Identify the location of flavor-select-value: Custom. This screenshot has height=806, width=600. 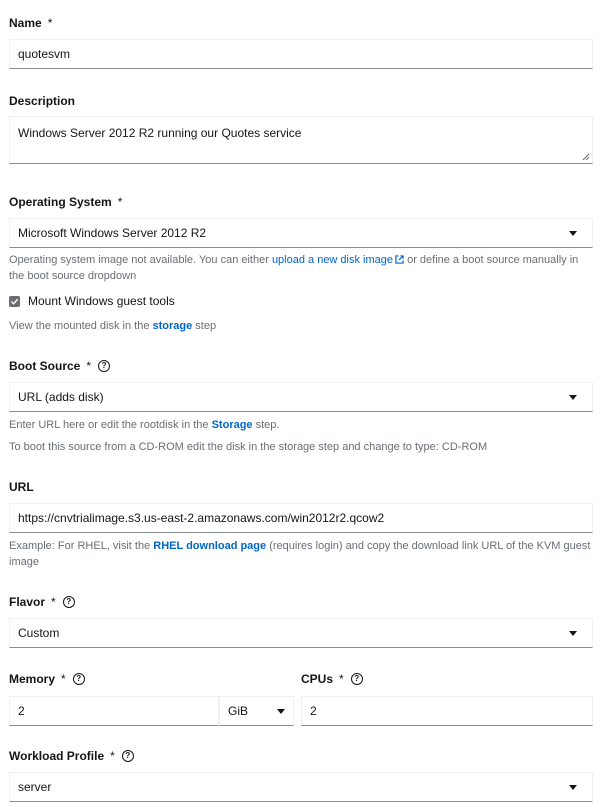
(39, 633).